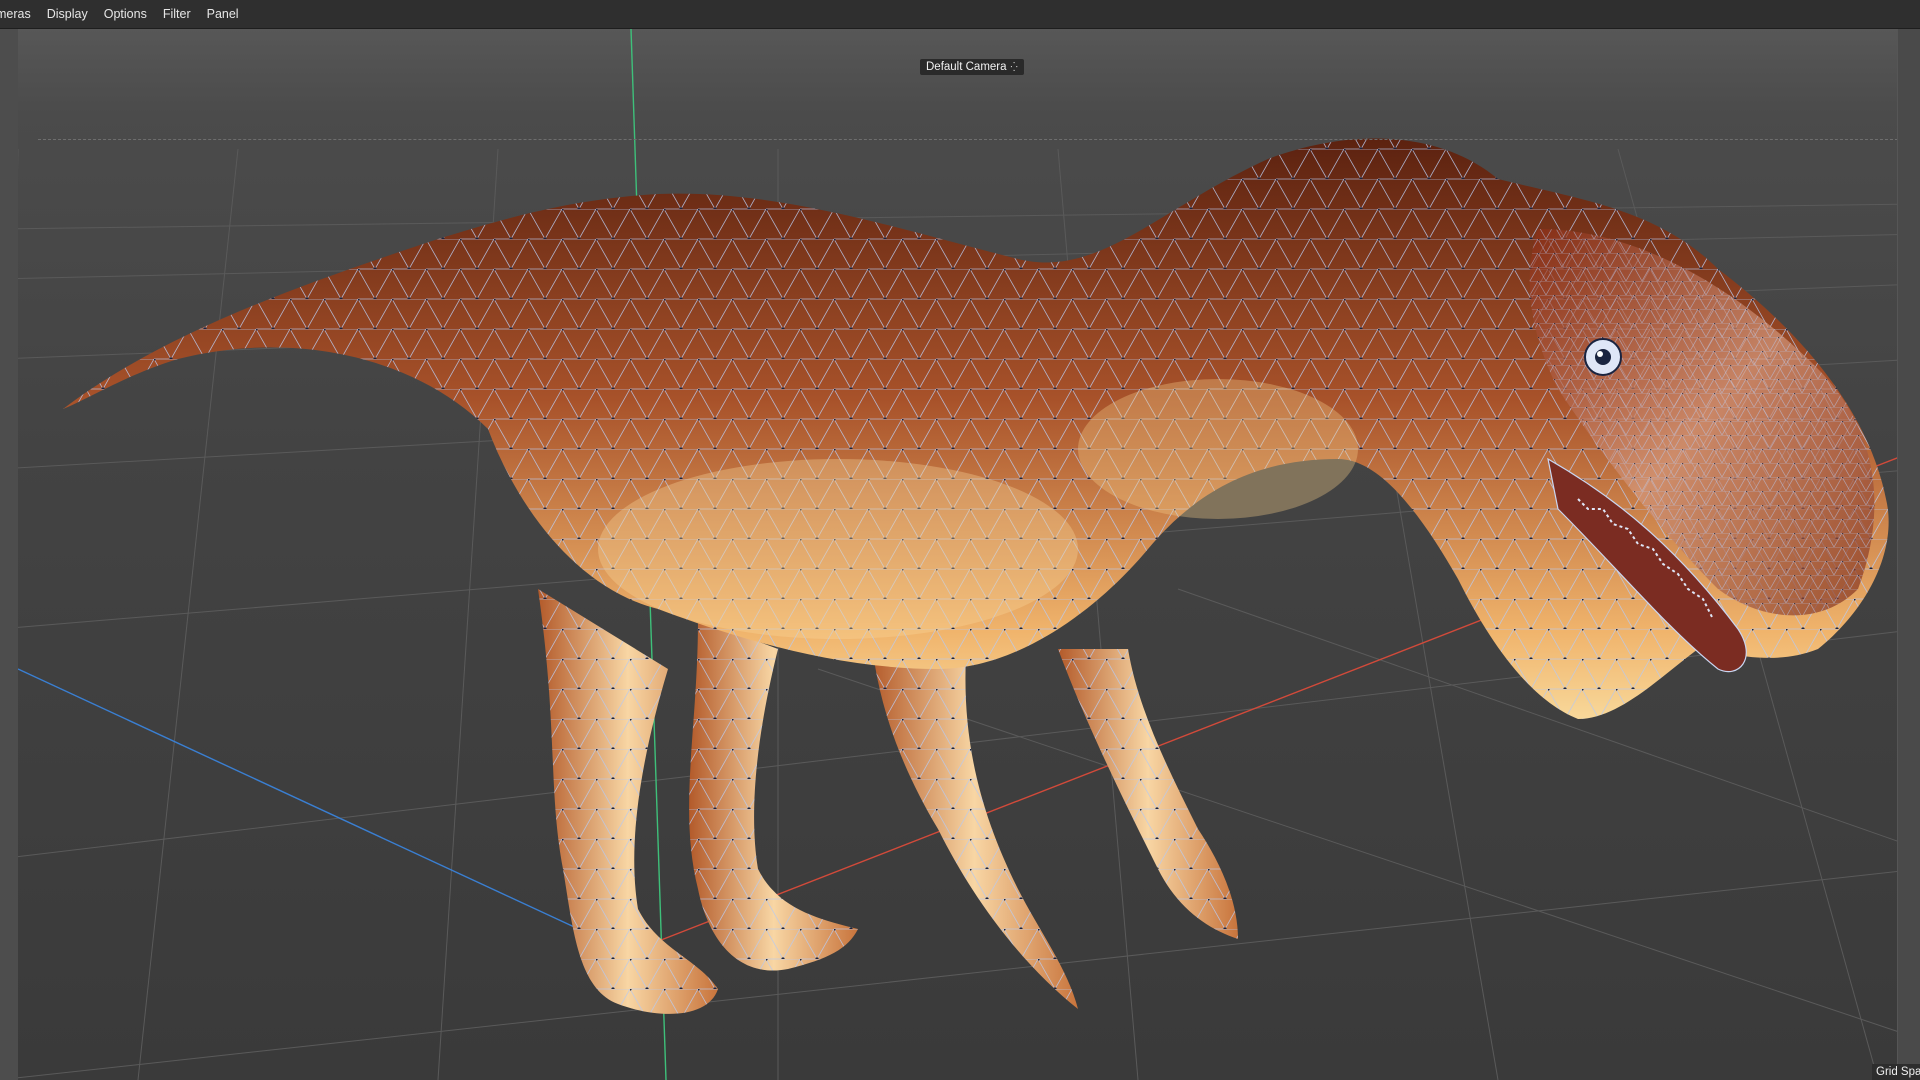 Image resolution: width=1920 pixels, height=1080 pixels. Describe the element at coordinates (223, 14) in the screenshot. I see `menu-panel: Panel` at that location.